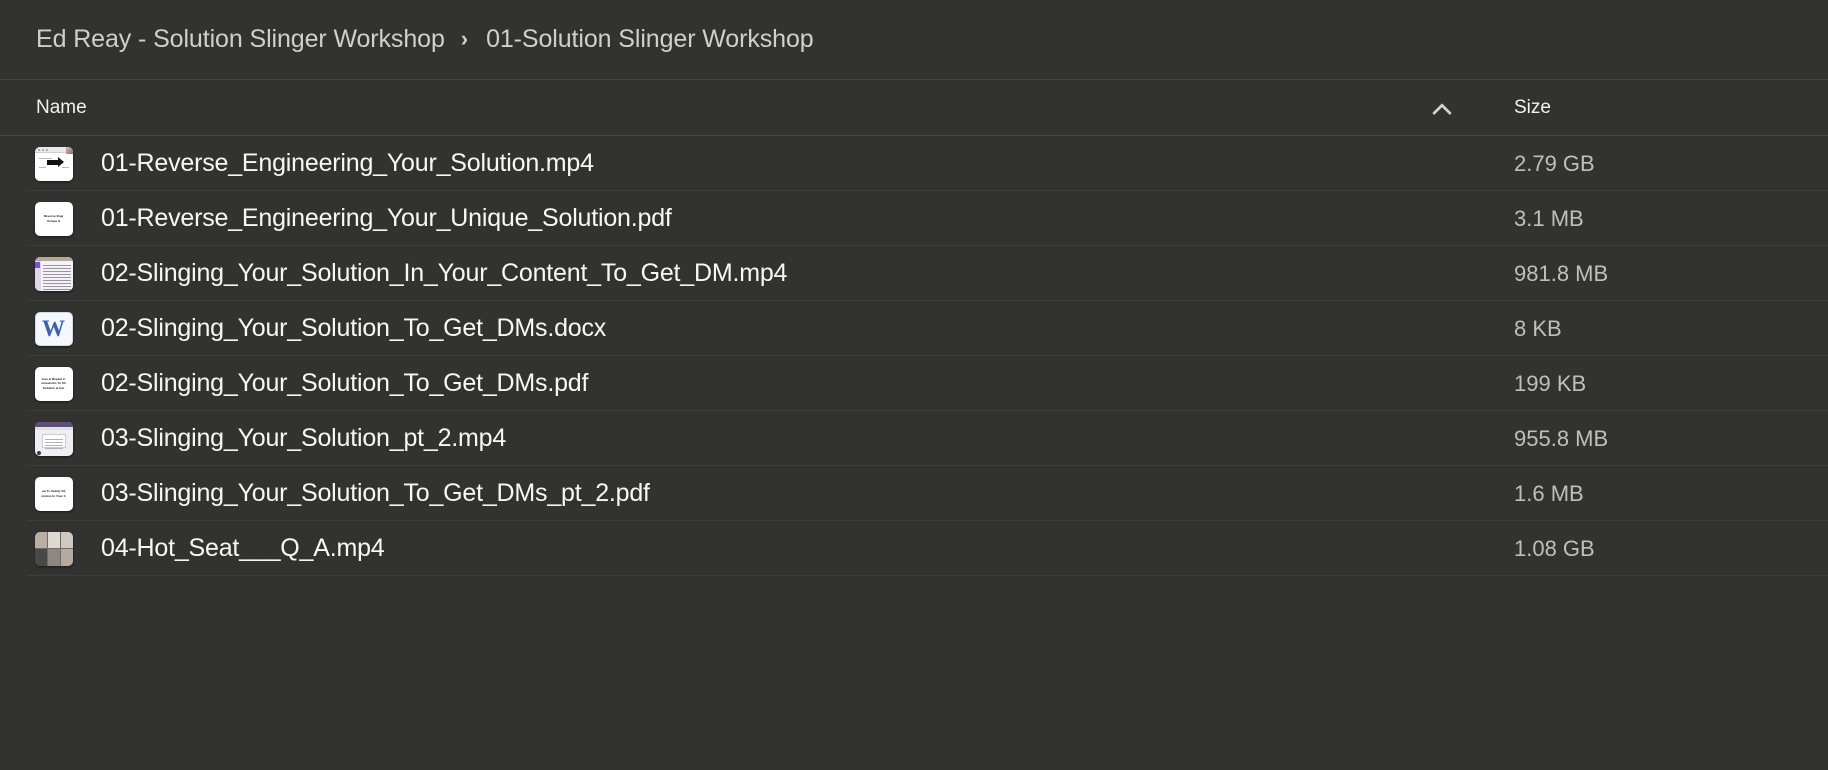 The height and width of the screenshot is (770, 1828). I want to click on file-size: 1.6 MB, so click(1549, 493).